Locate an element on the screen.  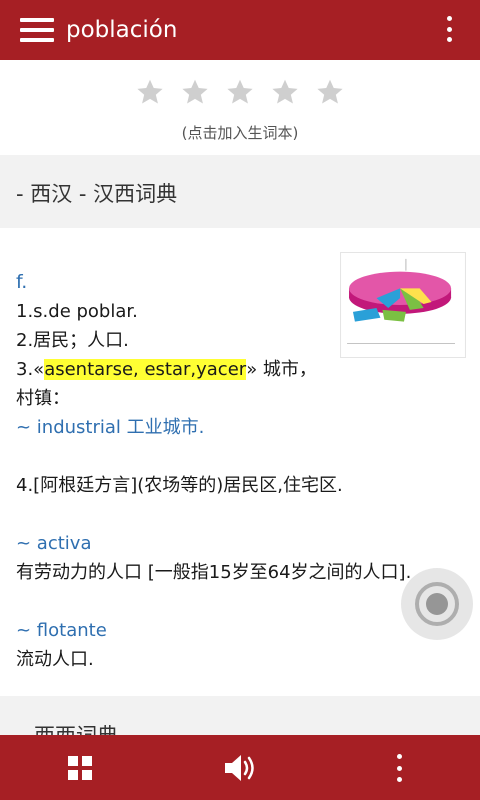
part-of-speech: f. is located at coordinates (22, 282).